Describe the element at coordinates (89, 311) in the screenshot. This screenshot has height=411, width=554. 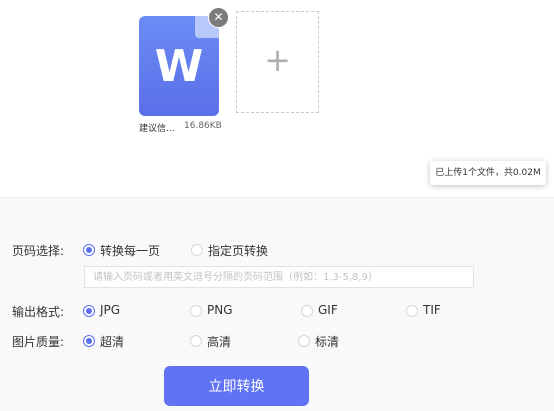
I see `radio-format-jpg` at that location.